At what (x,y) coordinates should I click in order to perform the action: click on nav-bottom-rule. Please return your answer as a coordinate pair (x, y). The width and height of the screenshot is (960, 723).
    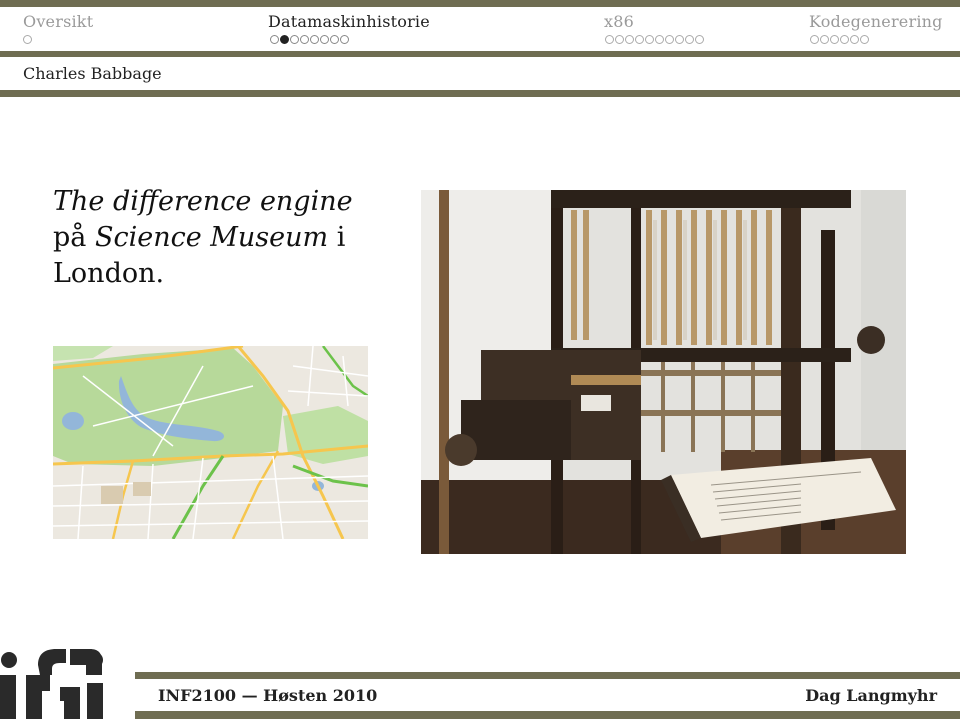
    Looking at the image, I should click on (480, 54).